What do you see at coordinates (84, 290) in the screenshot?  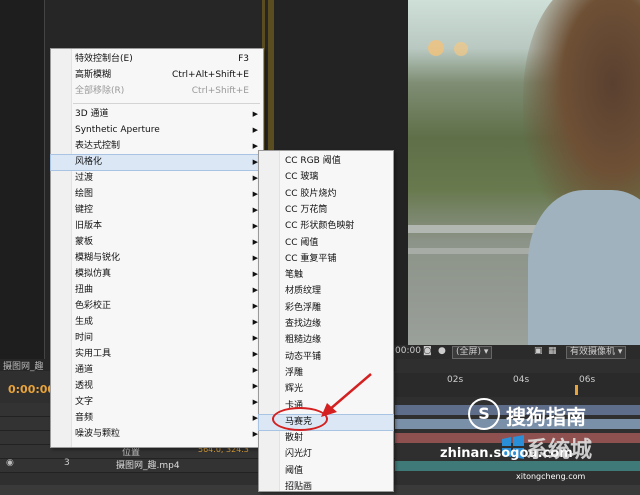 I see `menu-item-label: 扭曲` at bounding box center [84, 290].